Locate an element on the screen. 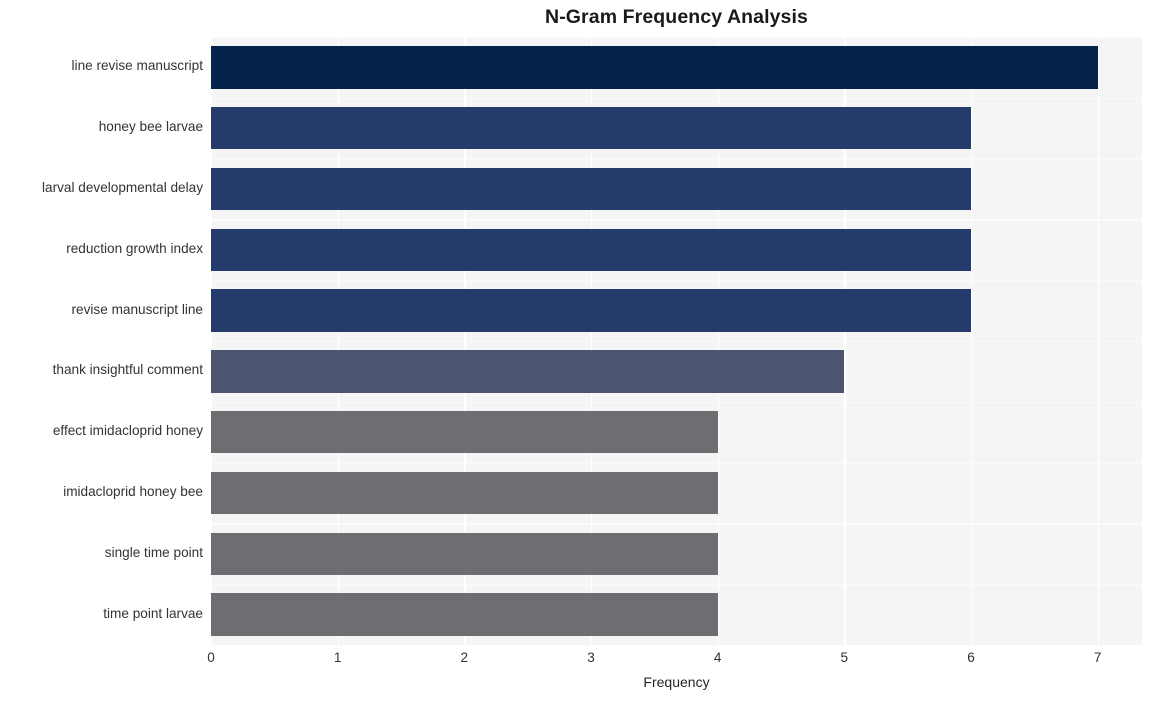  y-axis-tick-label: larval developmental delay is located at coordinates (122, 187).